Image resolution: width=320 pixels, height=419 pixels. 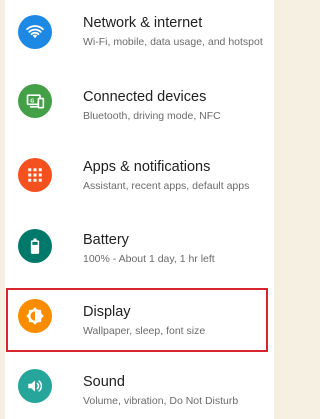 What do you see at coordinates (35, 316) in the screenshot?
I see `brightness-icon` at bounding box center [35, 316].